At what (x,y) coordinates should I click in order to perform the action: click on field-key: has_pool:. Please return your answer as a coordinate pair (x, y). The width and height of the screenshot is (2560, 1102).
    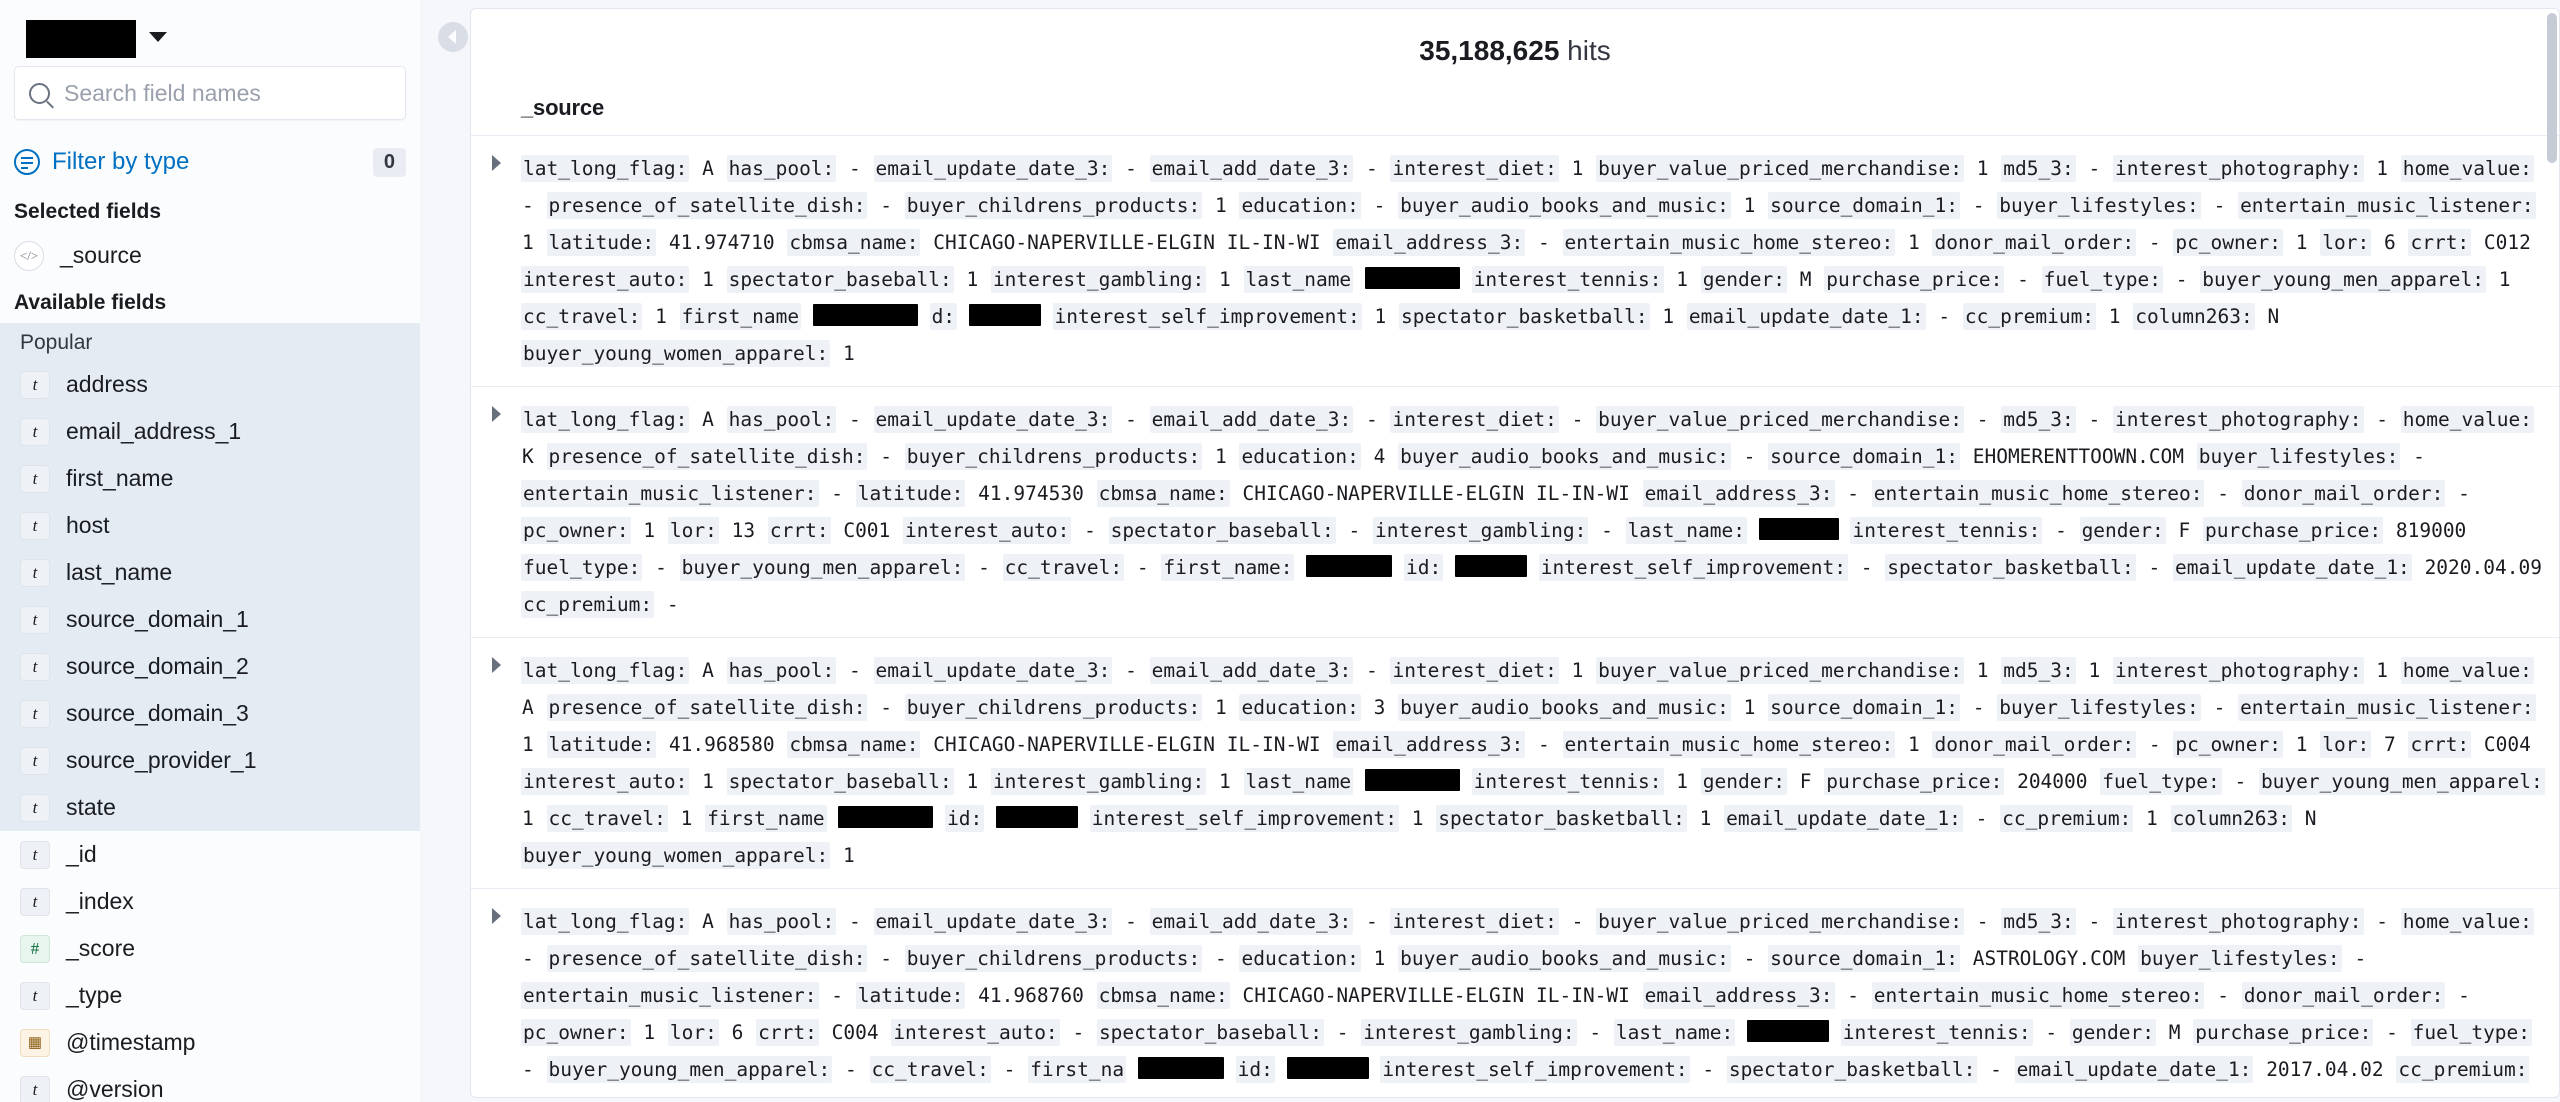
    Looking at the image, I should click on (781, 670).